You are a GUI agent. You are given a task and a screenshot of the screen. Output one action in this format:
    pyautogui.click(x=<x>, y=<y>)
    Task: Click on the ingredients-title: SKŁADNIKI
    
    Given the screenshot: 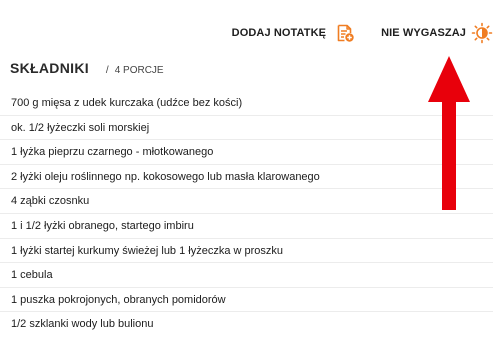 What is the action you would take?
    pyautogui.click(x=49, y=68)
    